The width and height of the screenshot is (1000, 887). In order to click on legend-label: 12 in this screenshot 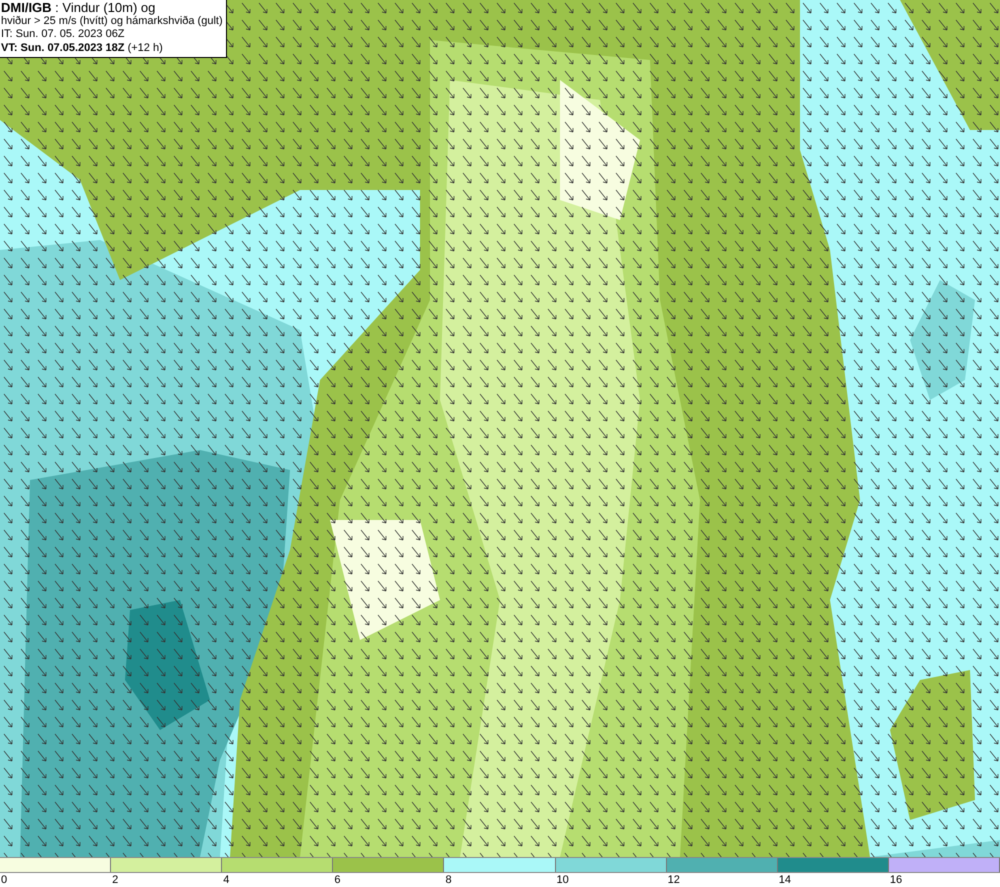, I will do `click(674, 880)`.